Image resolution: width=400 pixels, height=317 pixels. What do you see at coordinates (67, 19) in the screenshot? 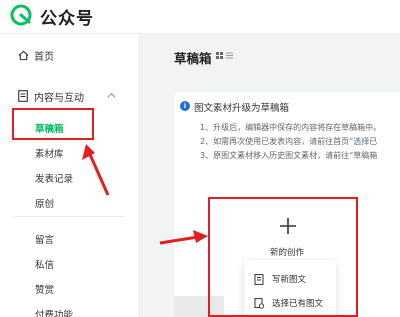
I see `app-title: 公众号` at bounding box center [67, 19].